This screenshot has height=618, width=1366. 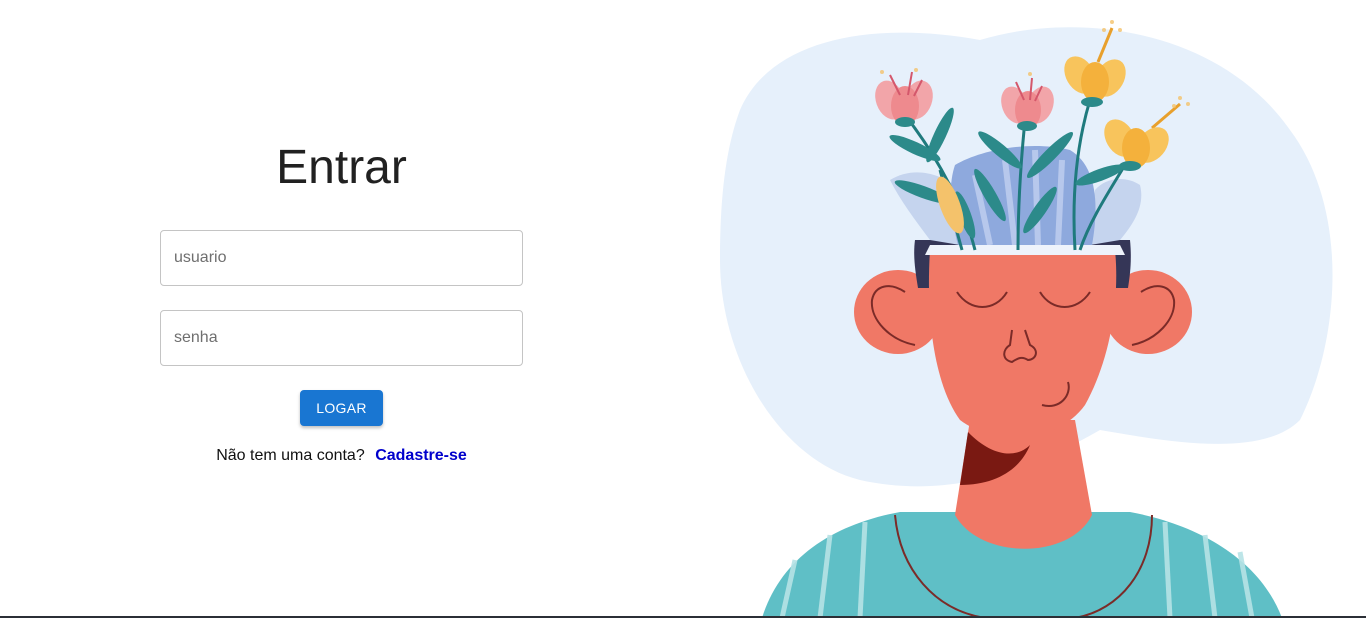 What do you see at coordinates (290, 455) in the screenshot?
I see `no-account-text: Não tem uma conta?` at bounding box center [290, 455].